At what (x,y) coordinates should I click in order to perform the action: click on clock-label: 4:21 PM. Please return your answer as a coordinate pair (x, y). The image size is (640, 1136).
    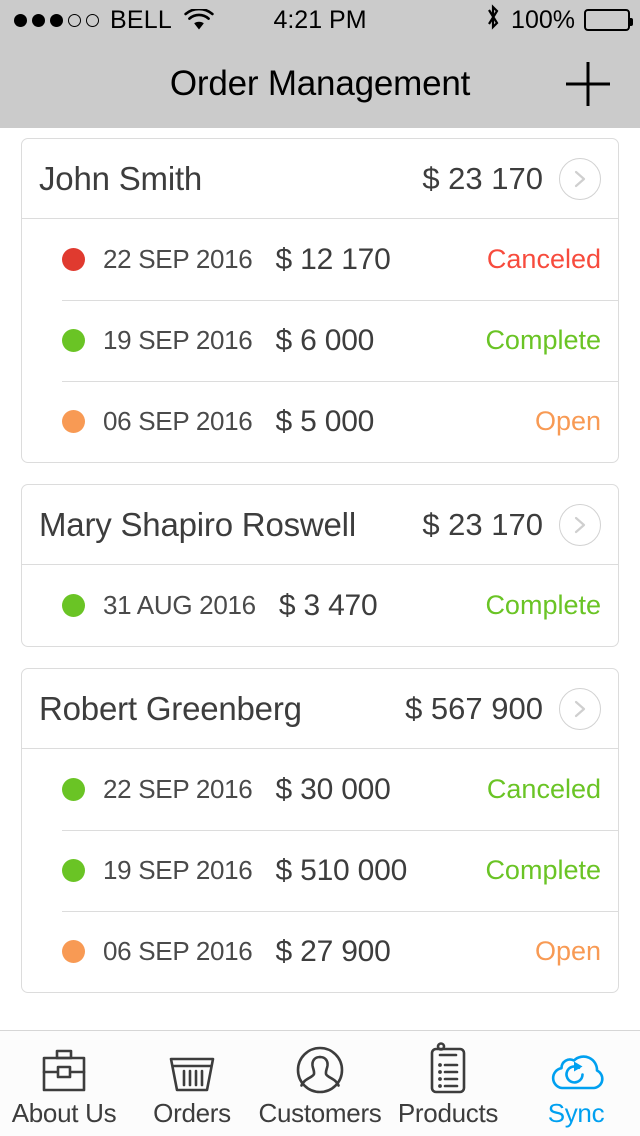
    Looking at the image, I should click on (320, 19).